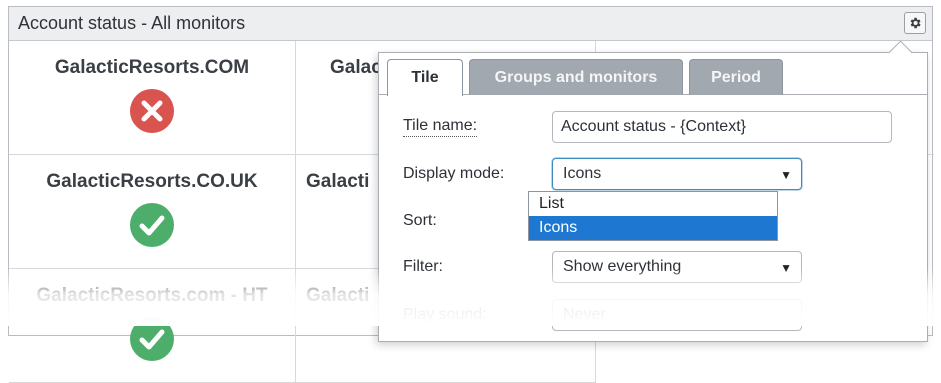 The height and width of the screenshot is (383, 941). I want to click on display-mode-dropdown: List Icons, so click(653, 216).